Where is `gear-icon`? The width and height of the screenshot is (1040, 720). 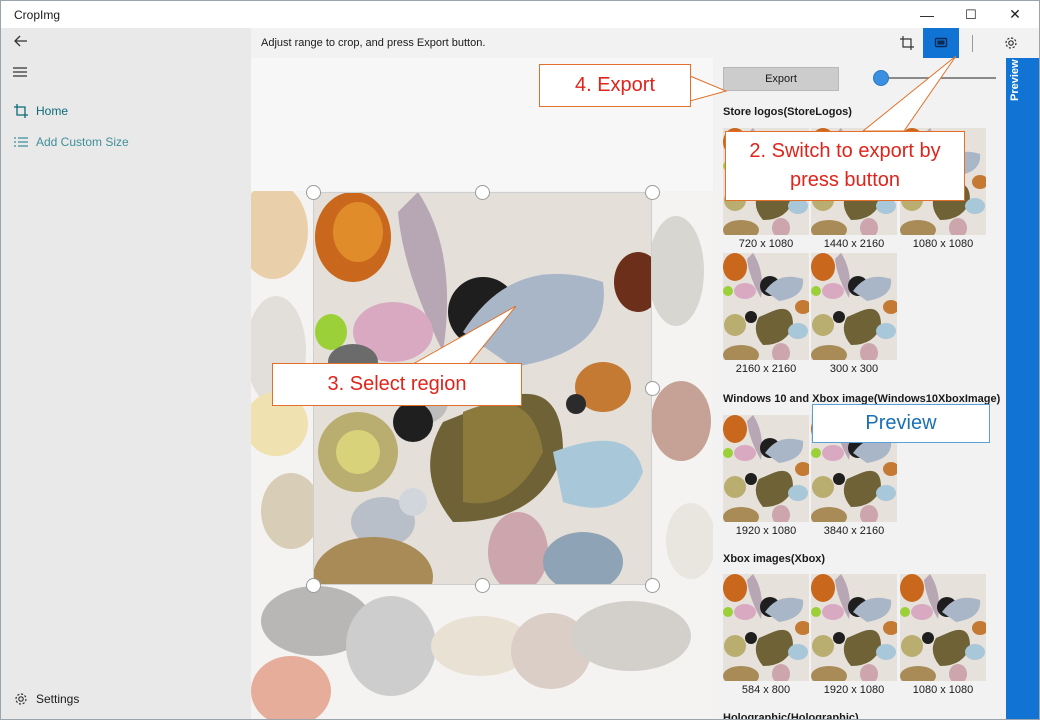 gear-icon is located at coordinates (21, 699).